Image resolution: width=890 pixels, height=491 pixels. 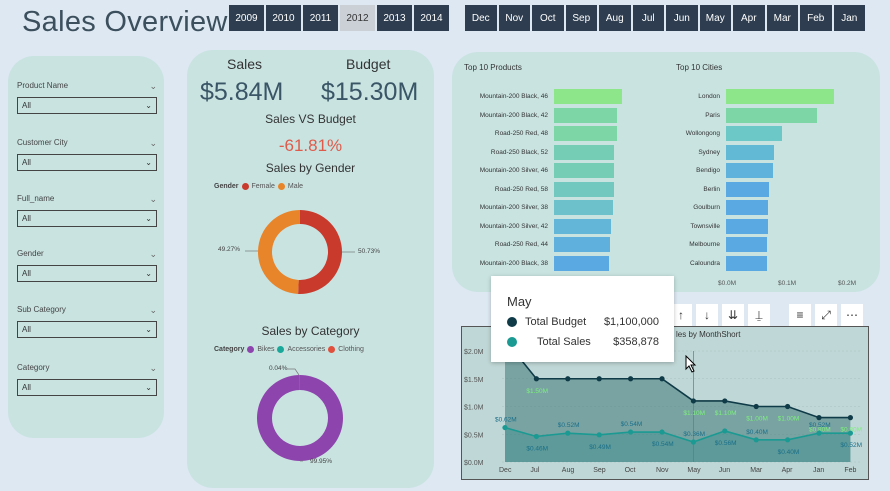 What do you see at coordinates (320, 18) in the screenshot?
I see `year-button-2011: 2011` at bounding box center [320, 18].